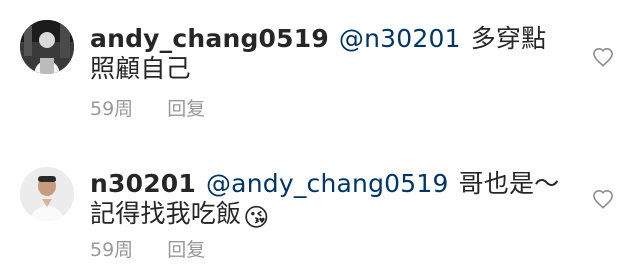 Image resolution: width=640 pixels, height=280 pixels. Describe the element at coordinates (400, 38) in the screenshot. I see `comment-mention: @n30201` at that location.